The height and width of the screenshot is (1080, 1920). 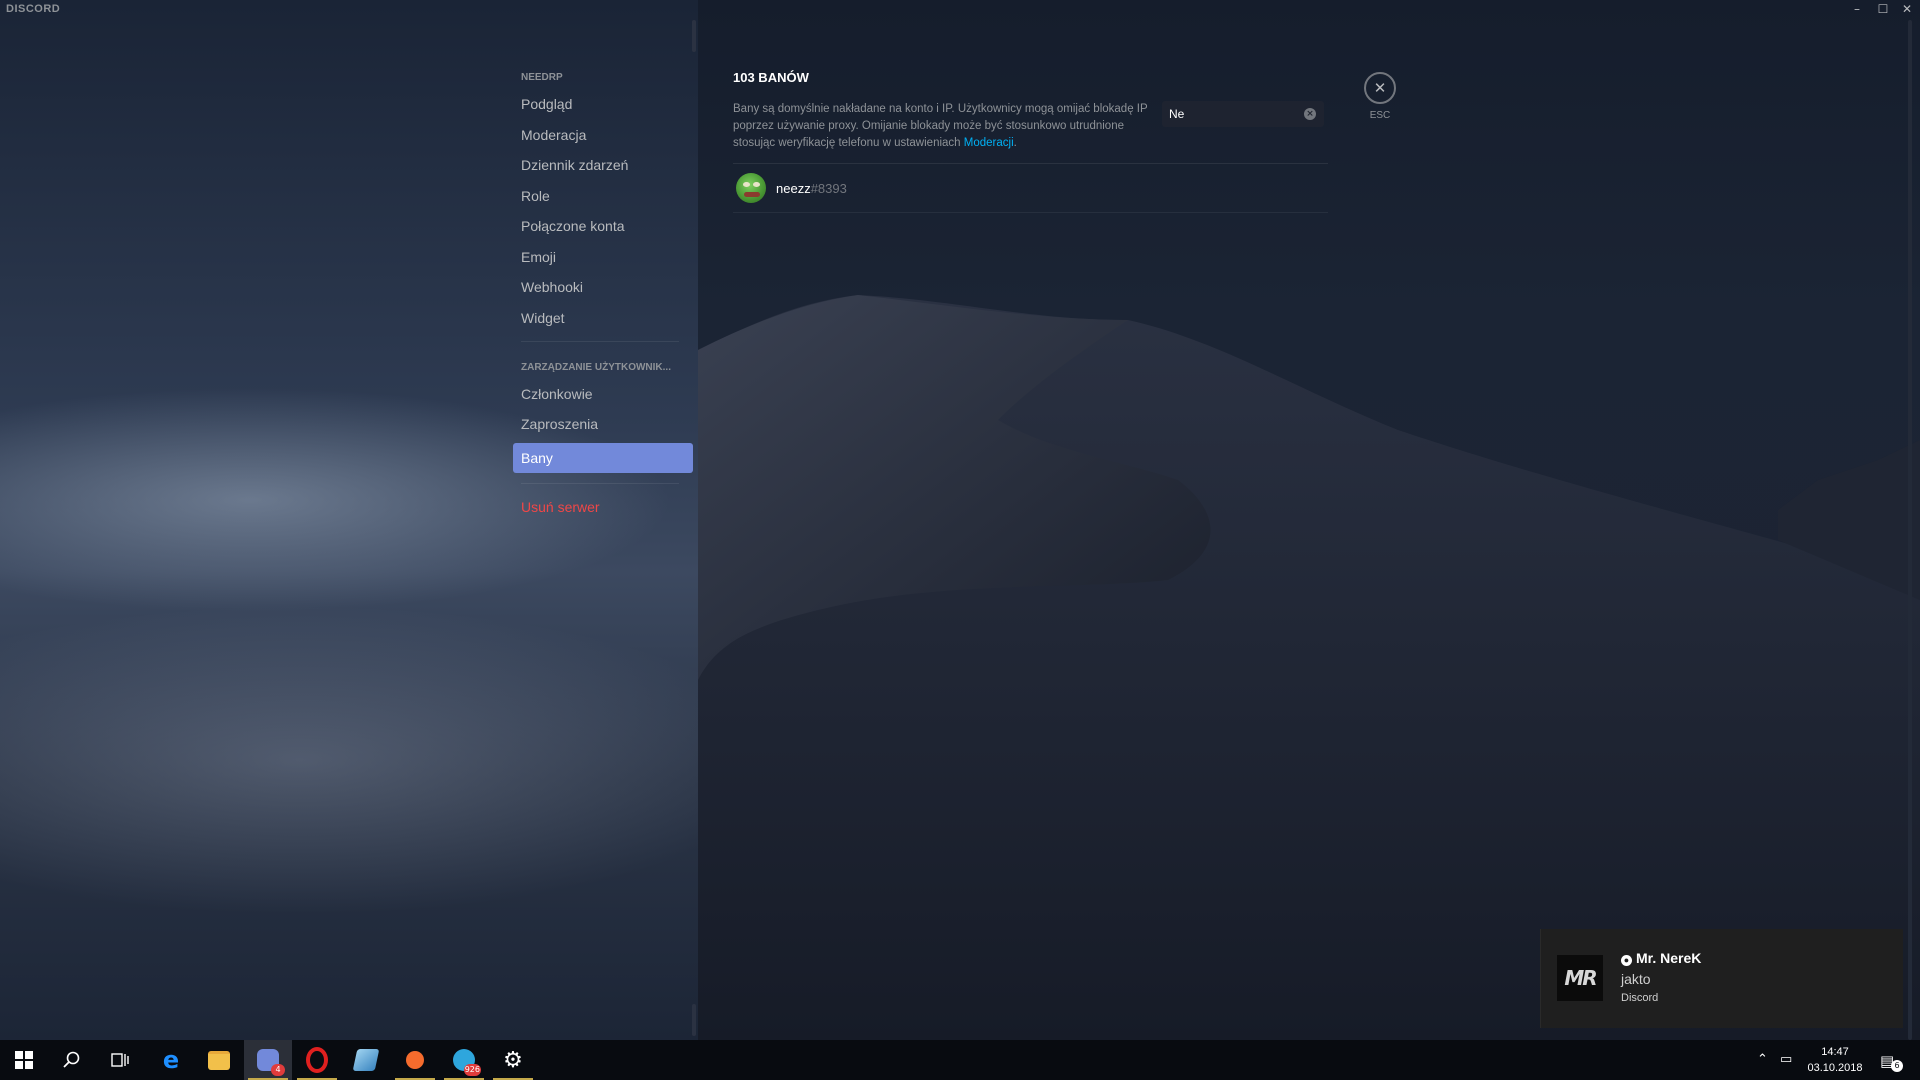 What do you see at coordinates (464, 1060) in the screenshot?
I see `telegram-icon: 926` at bounding box center [464, 1060].